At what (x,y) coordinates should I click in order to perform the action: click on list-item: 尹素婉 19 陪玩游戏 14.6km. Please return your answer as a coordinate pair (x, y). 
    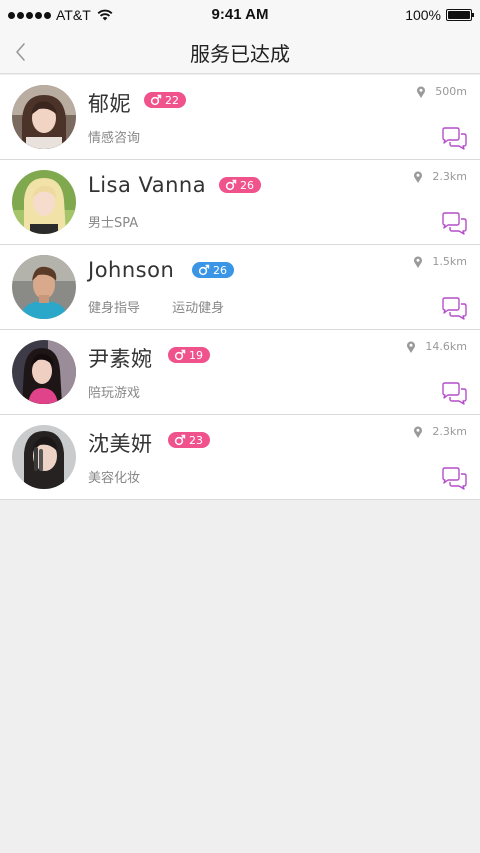
    Looking at the image, I should click on (240, 372).